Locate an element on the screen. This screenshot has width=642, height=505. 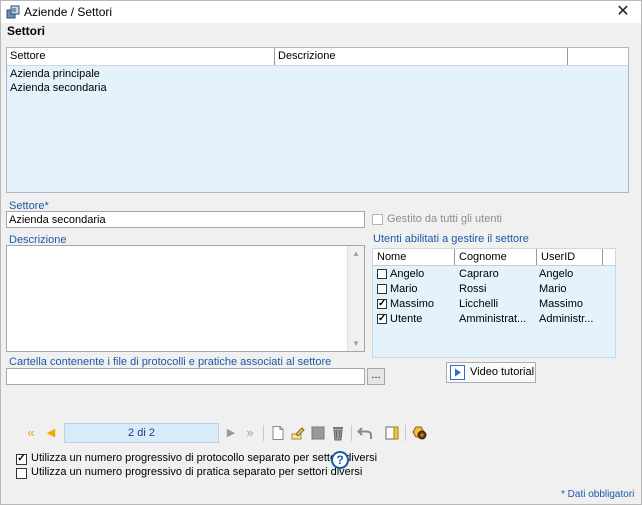
table-row: ✓ Massimo Licchelli Massimo is located at coordinates (494, 304).